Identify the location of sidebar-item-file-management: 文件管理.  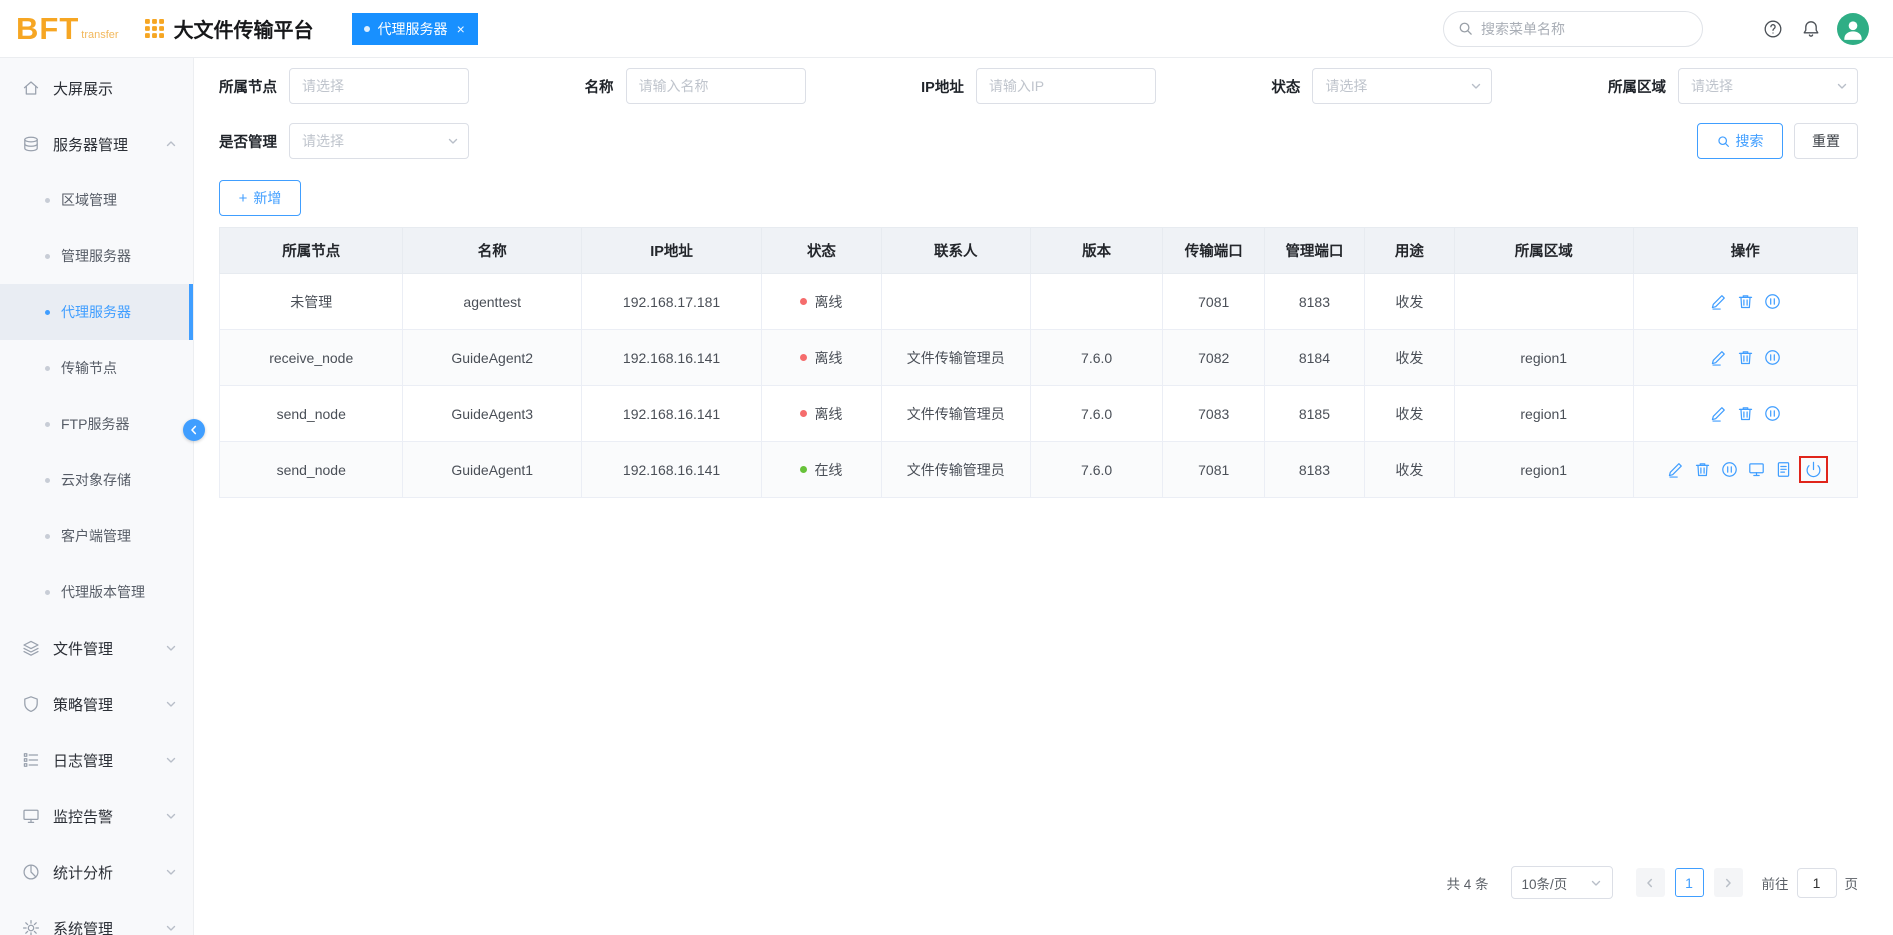
(96, 648).